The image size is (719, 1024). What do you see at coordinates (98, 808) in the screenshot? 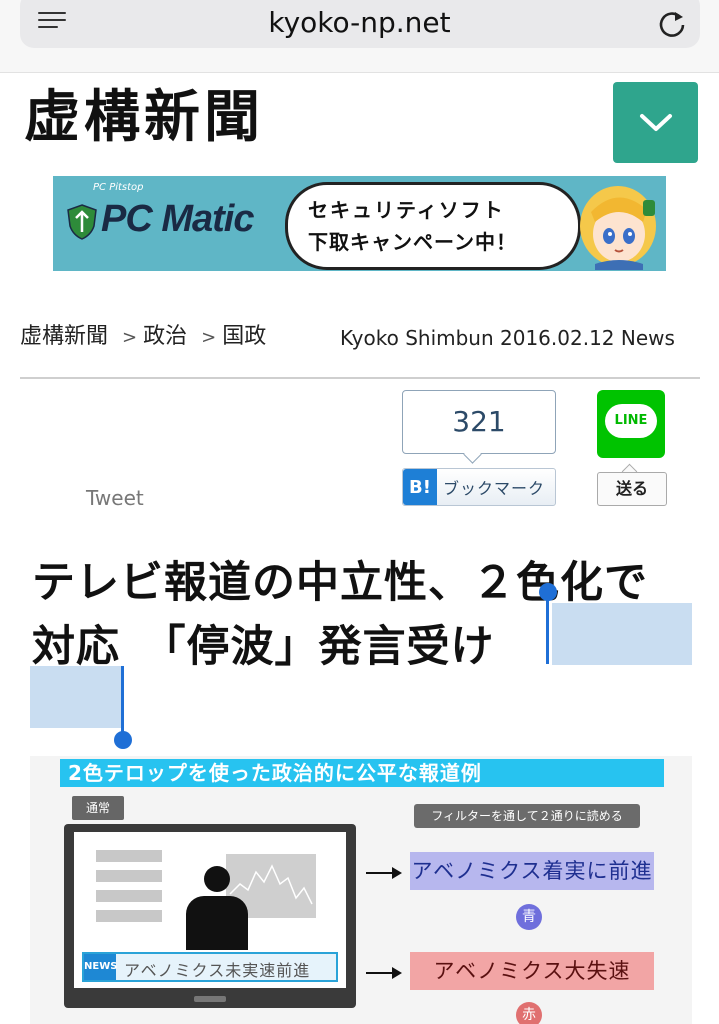
I see `figure-normal-tag: 通常` at bounding box center [98, 808].